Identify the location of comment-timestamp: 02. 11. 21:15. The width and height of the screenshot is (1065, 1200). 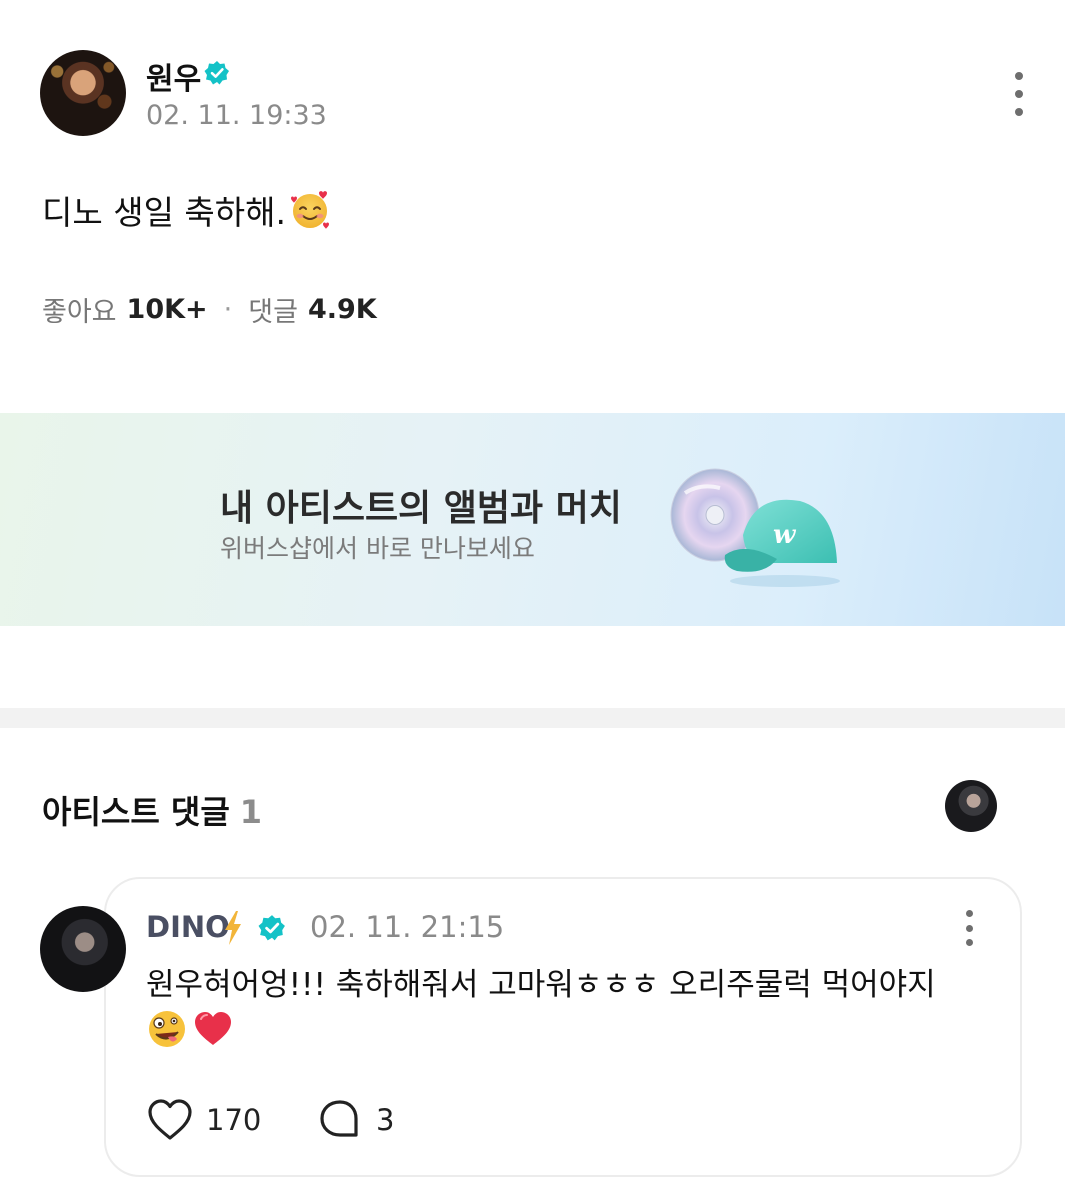
(407, 927).